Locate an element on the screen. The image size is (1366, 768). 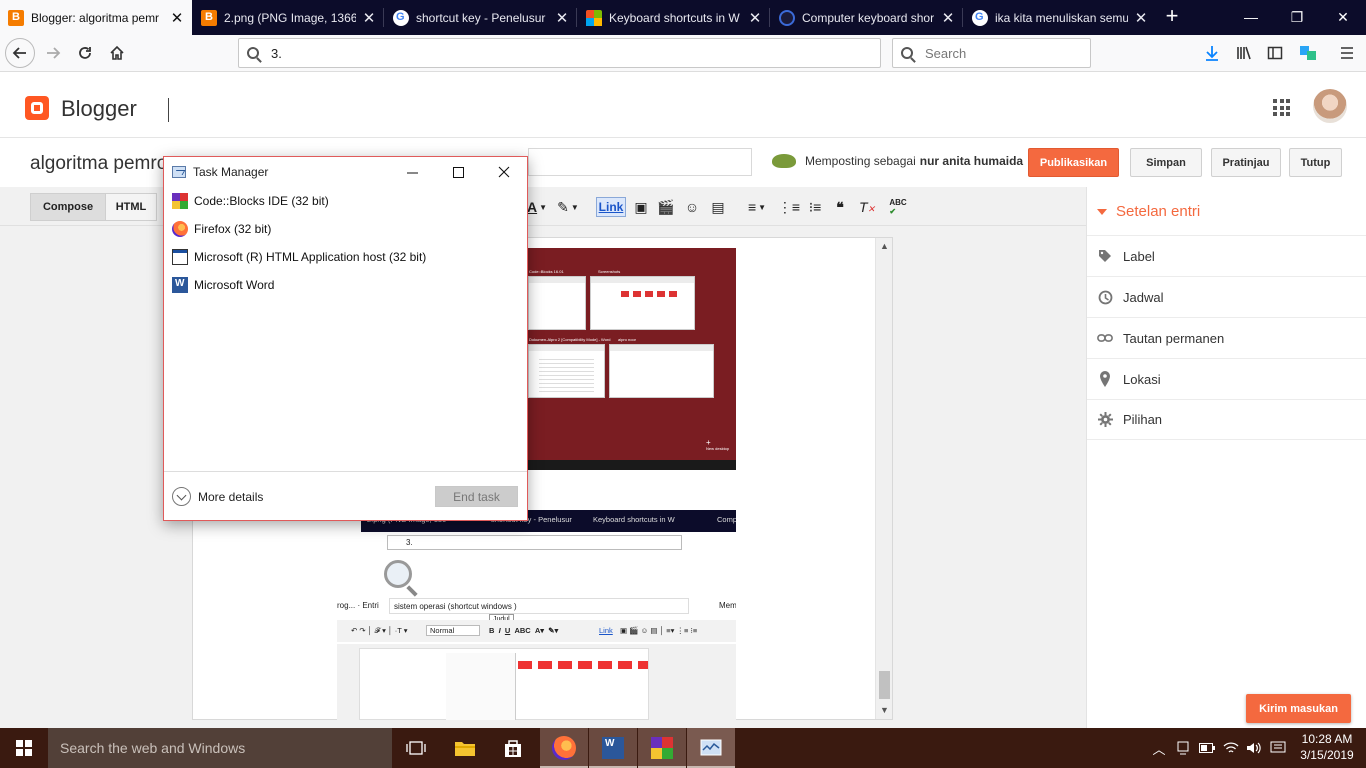
preview-button: Pratinjau is located at coordinates (1246, 162).